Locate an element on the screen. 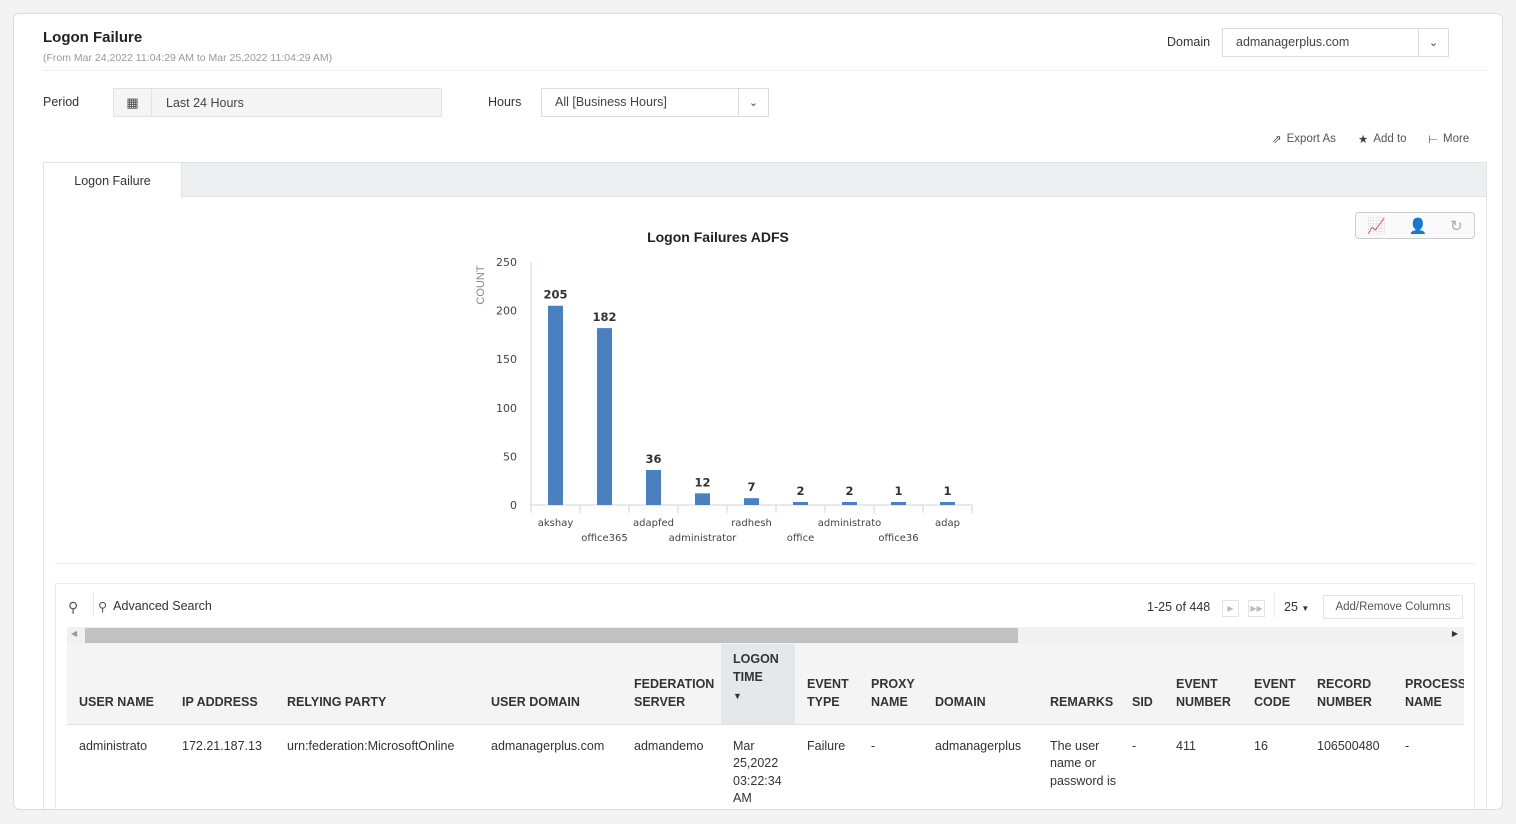  x-tick-label: office365 is located at coordinates (604, 538).